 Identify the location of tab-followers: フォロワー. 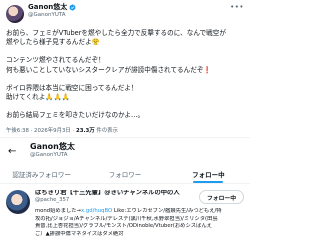
(124, 173).